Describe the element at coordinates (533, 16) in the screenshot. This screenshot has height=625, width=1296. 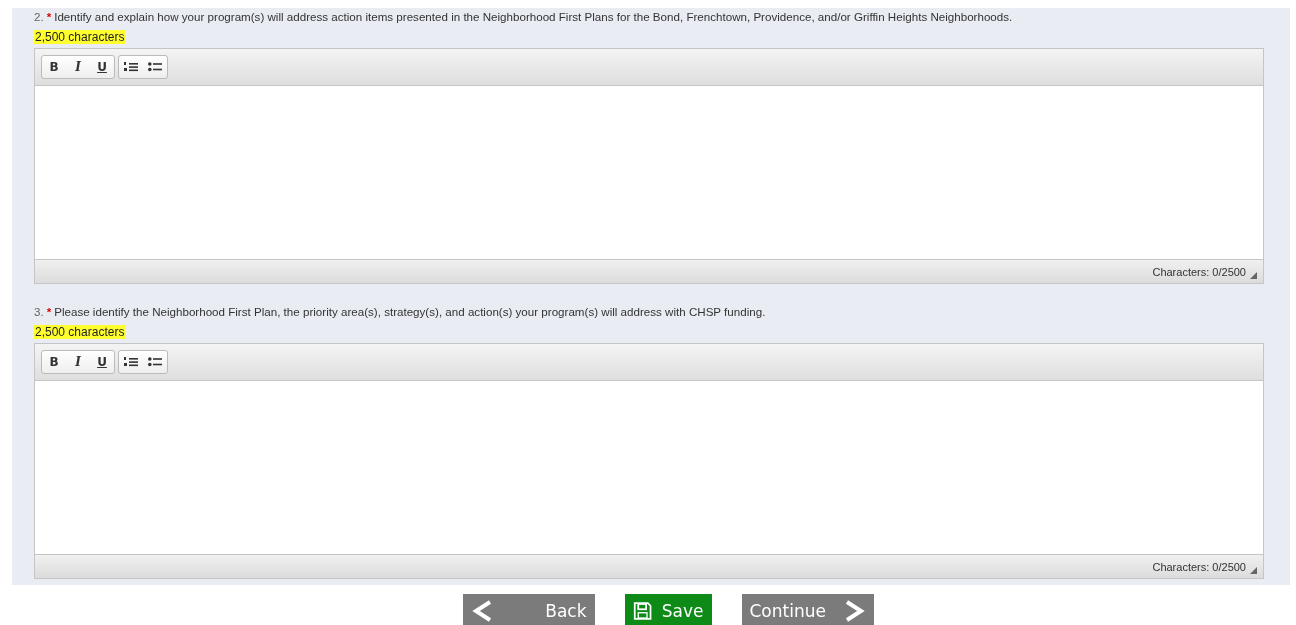
I see `question-text: Identify and explain how your program(s) will address action items presented in the Neighborhood First Plans for the Bond, Frenchtown, Providence, and/or Griffin Heights Neighborhoods.` at that location.